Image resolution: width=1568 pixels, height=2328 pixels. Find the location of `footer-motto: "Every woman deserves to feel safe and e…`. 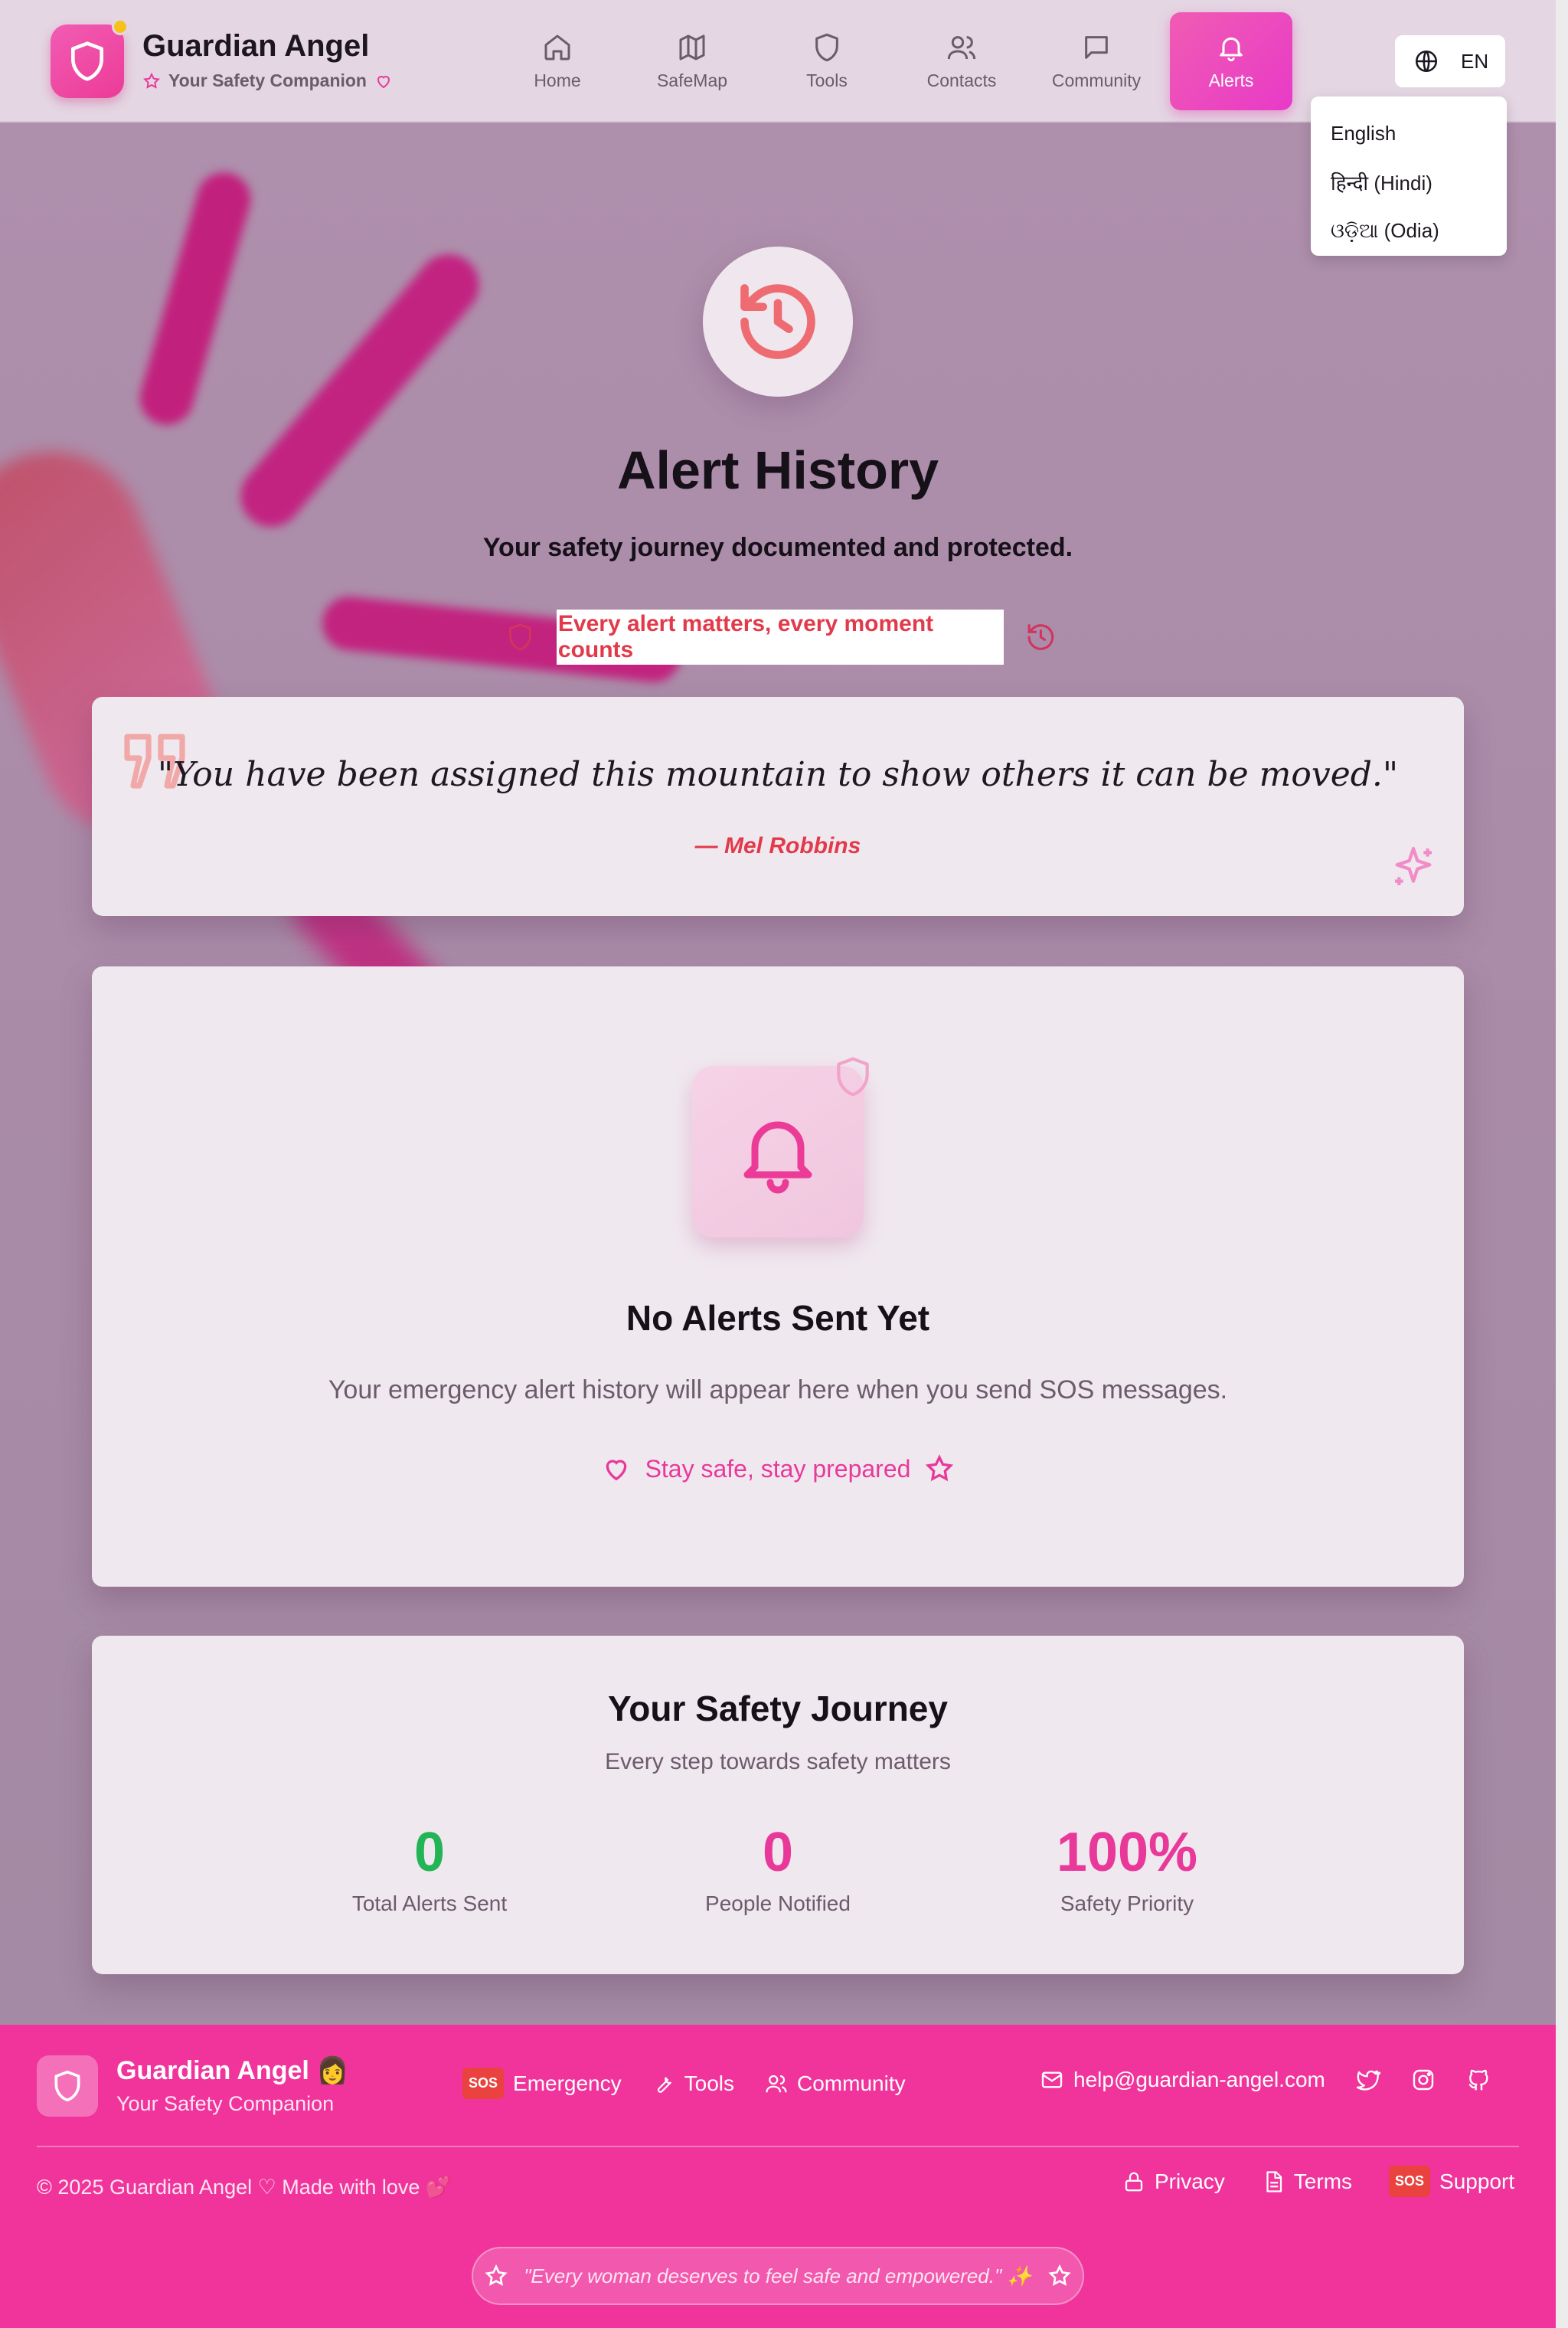

footer-motto: "Every woman deserves to feel safe and e… is located at coordinates (778, 2276).